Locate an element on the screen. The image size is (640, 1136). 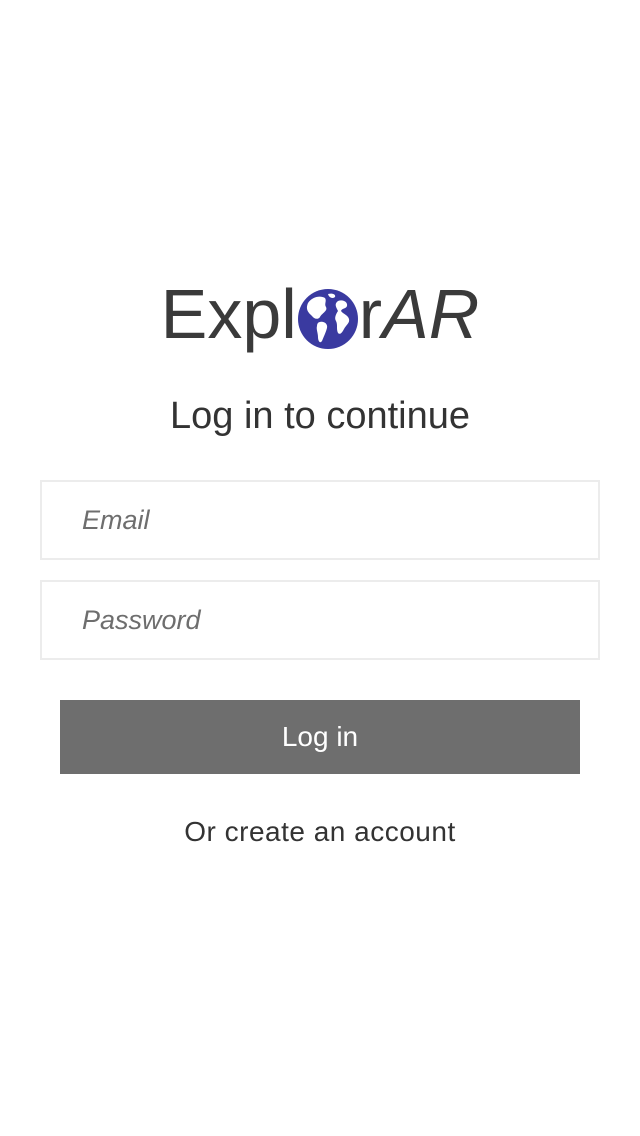
email-field-container is located at coordinates (320, 520).